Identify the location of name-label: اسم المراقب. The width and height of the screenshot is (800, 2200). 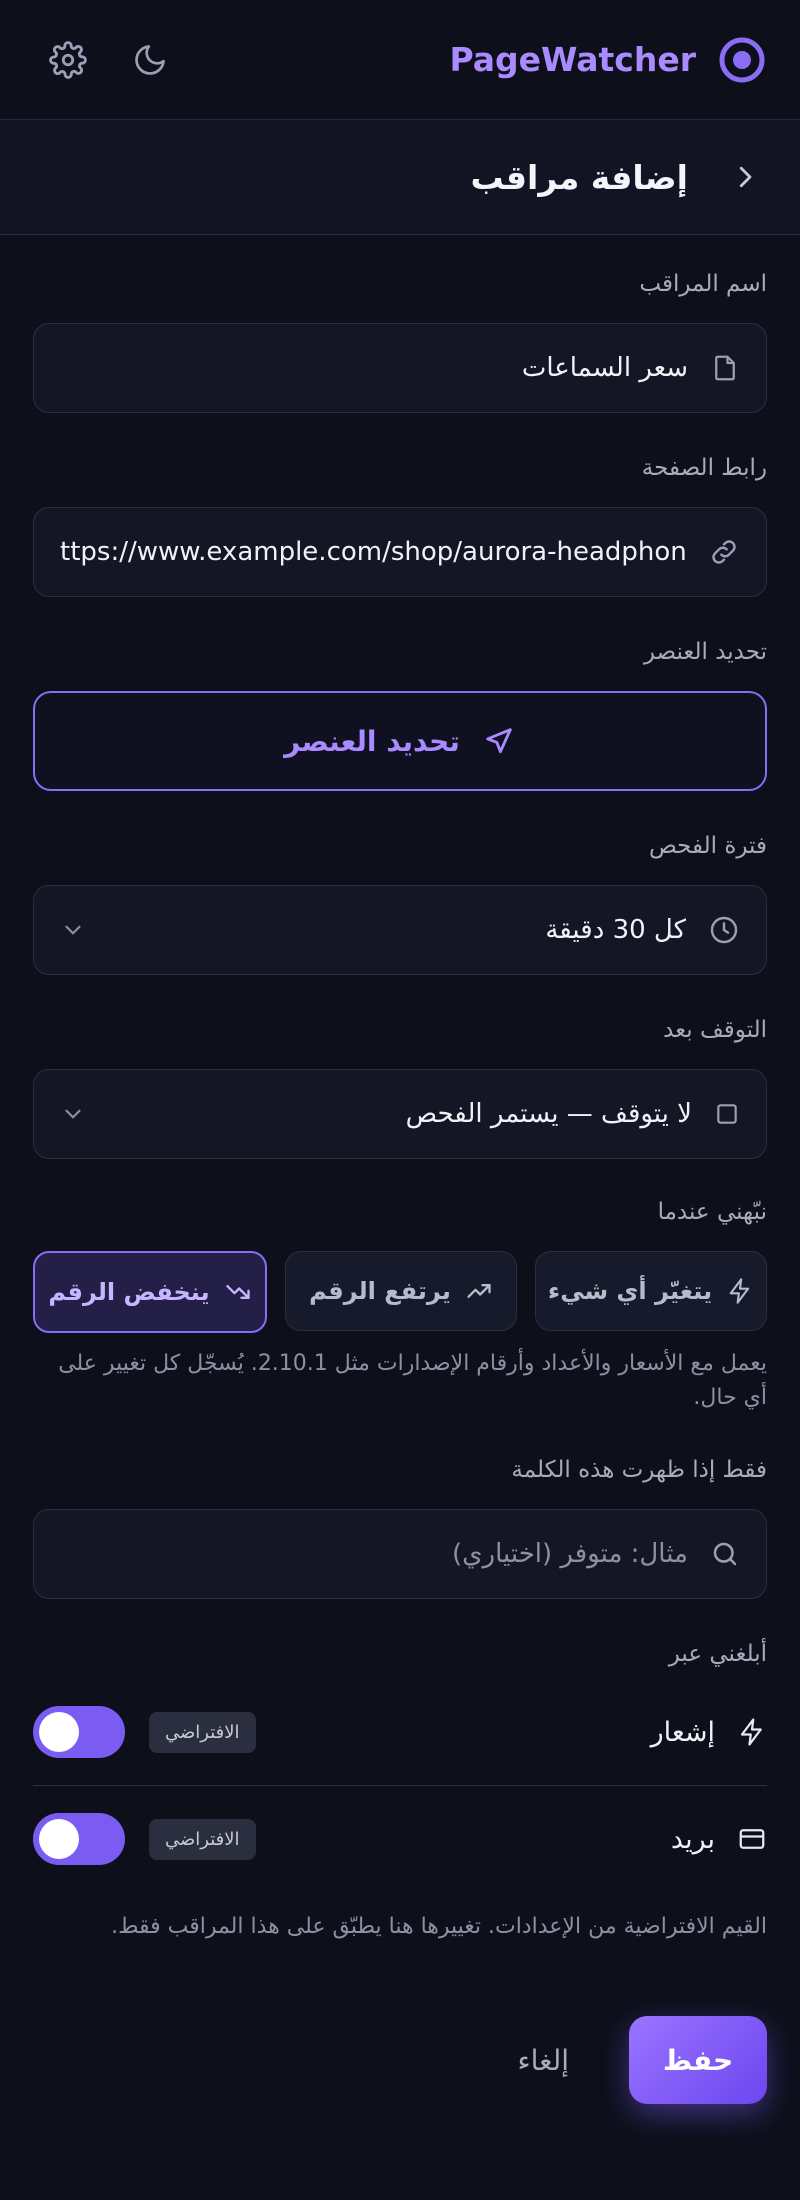
(703, 284).